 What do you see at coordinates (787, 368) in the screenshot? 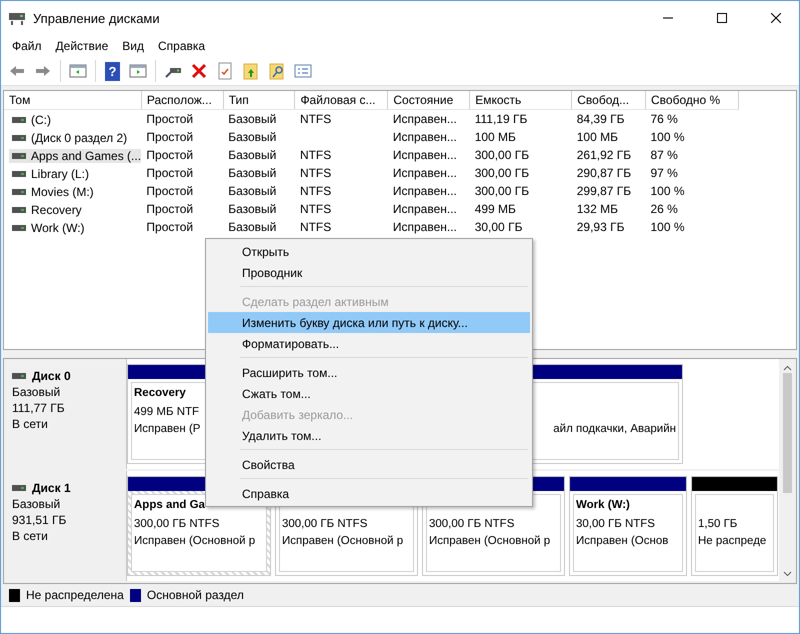
I see `scroll-up-icon` at bounding box center [787, 368].